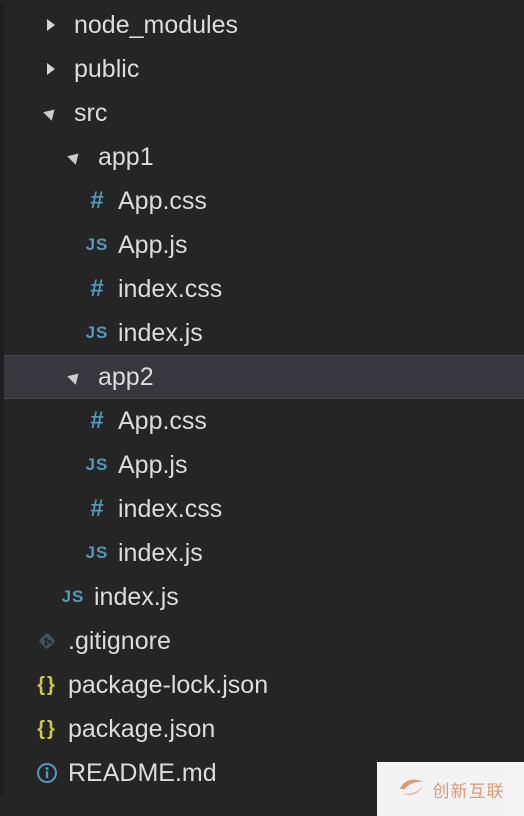 The height and width of the screenshot is (816, 524). What do you see at coordinates (264, 509) in the screenshot?
I see `tree-item-app2-index-css: # index.css` at bounding box center [264, 509].